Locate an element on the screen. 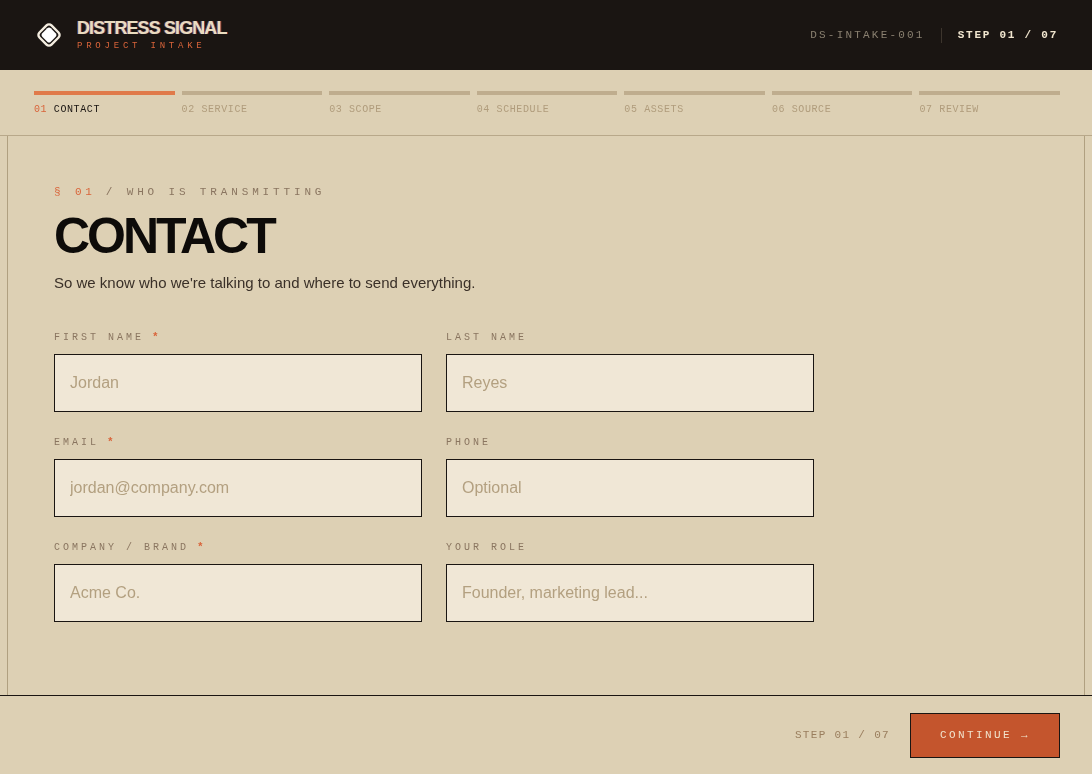  text-field: Reyes is located at coordinates (630, 382).